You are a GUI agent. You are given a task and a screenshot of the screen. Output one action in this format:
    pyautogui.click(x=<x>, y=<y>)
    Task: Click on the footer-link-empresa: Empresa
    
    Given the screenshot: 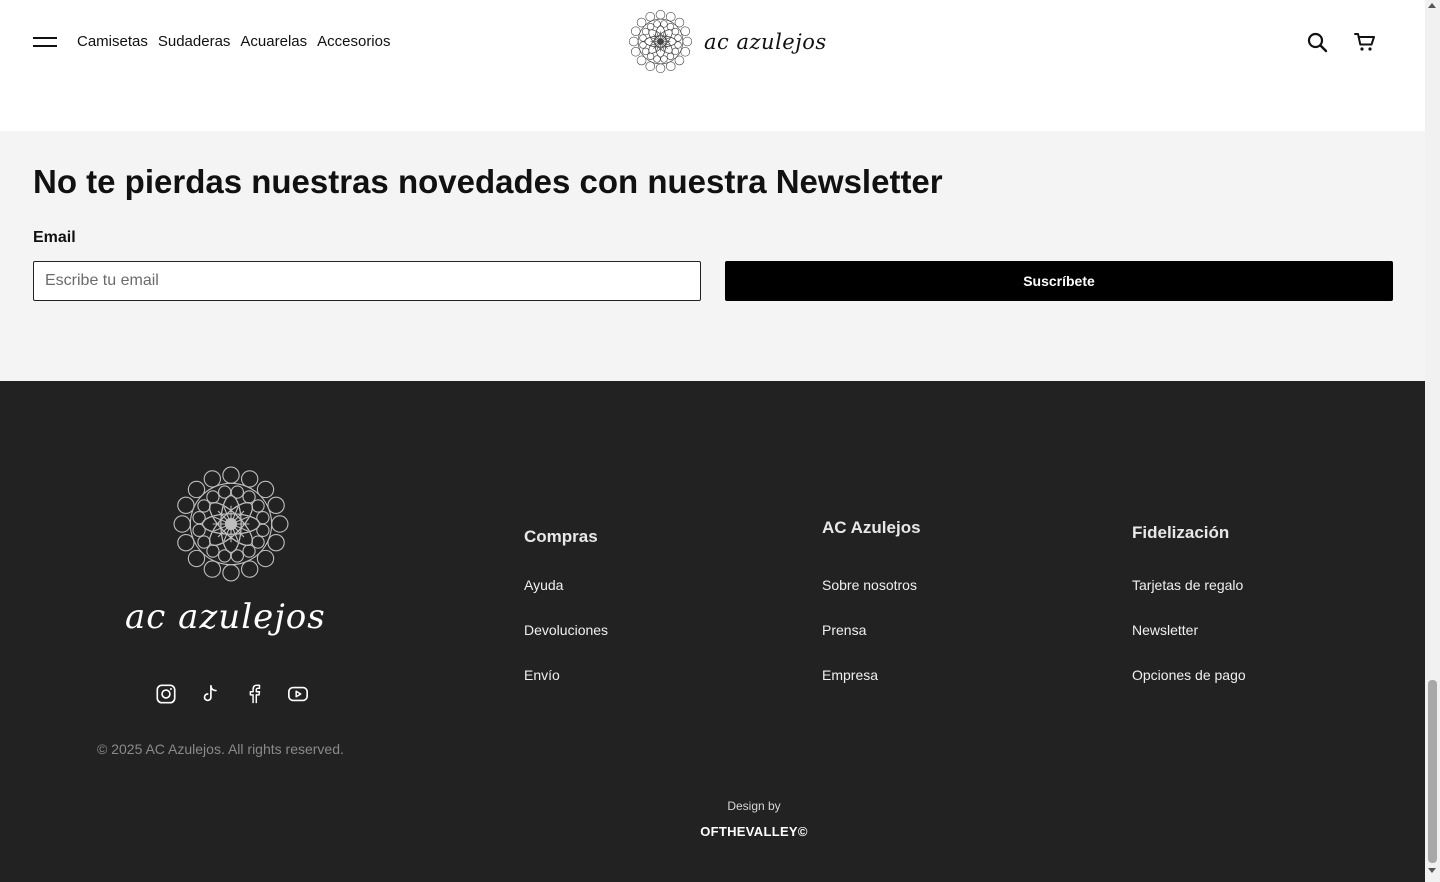 What is the action you would take?
    pyautogui.click(x=850, y=675)
    